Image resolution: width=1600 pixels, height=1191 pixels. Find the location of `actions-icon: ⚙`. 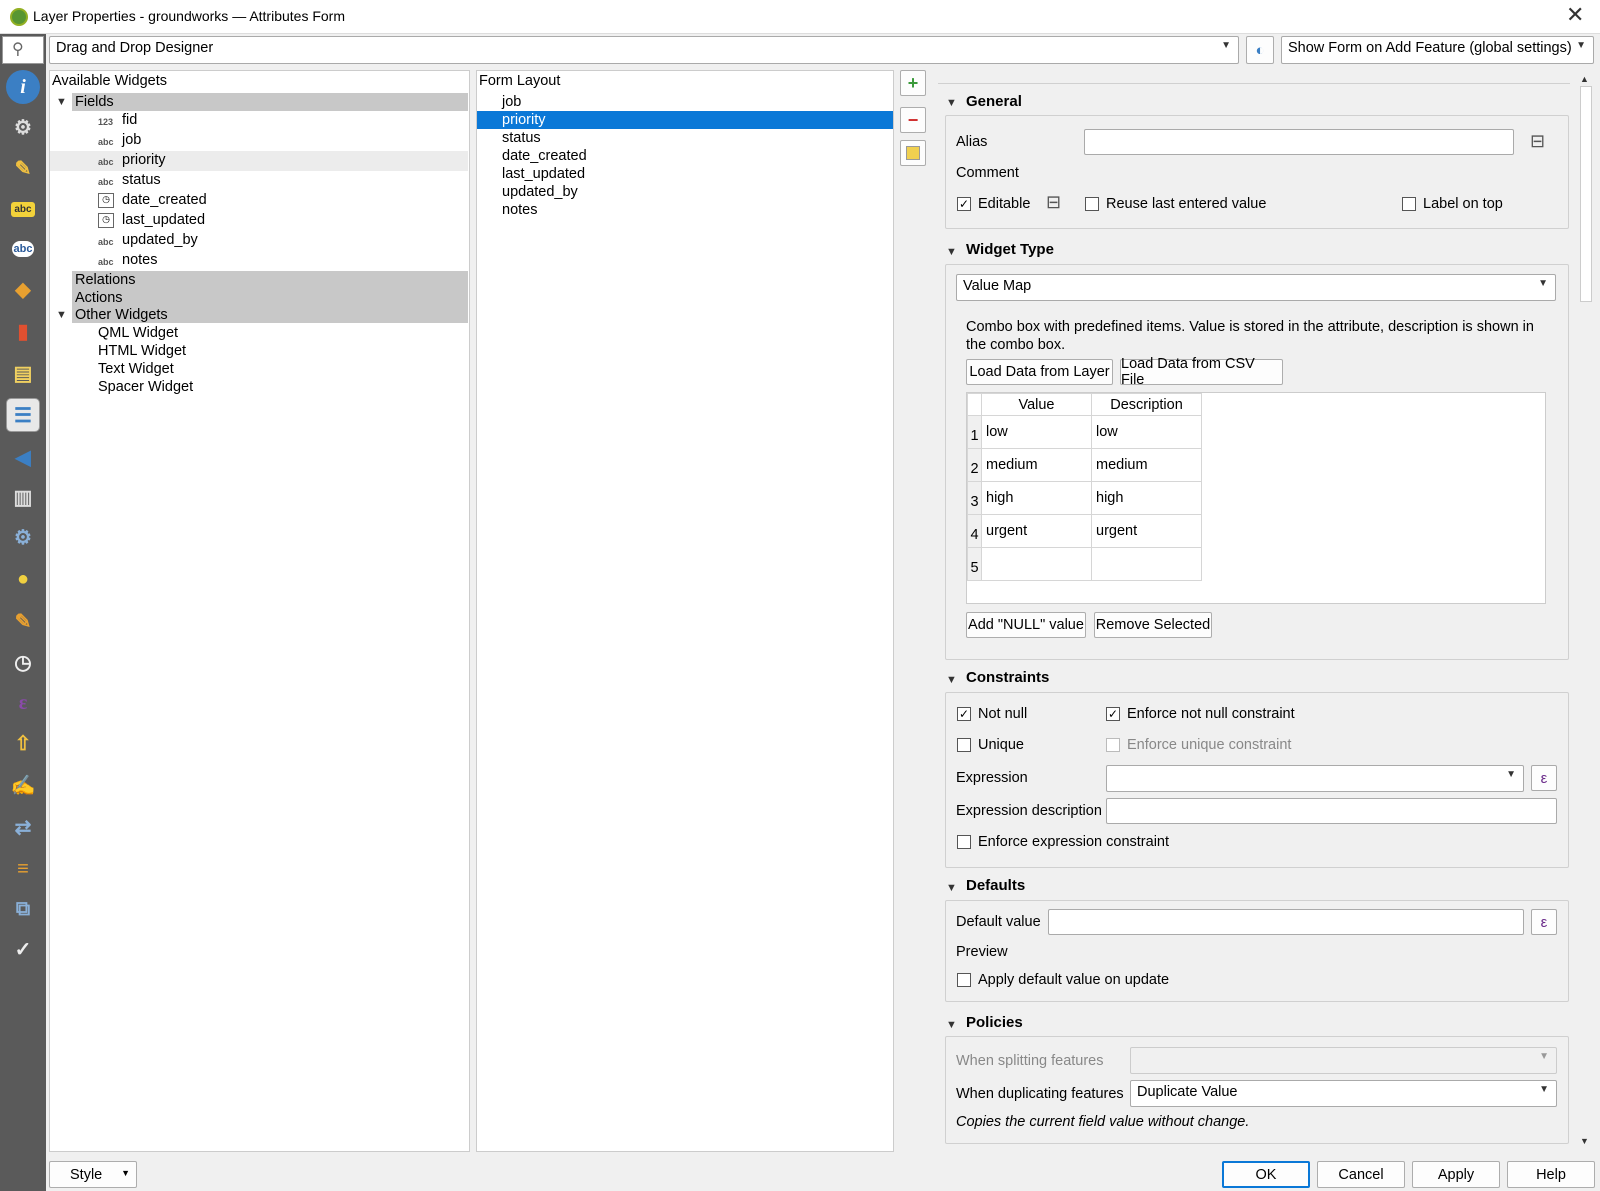

actions-icon: ⚙ is located at coordinates (23, 537).